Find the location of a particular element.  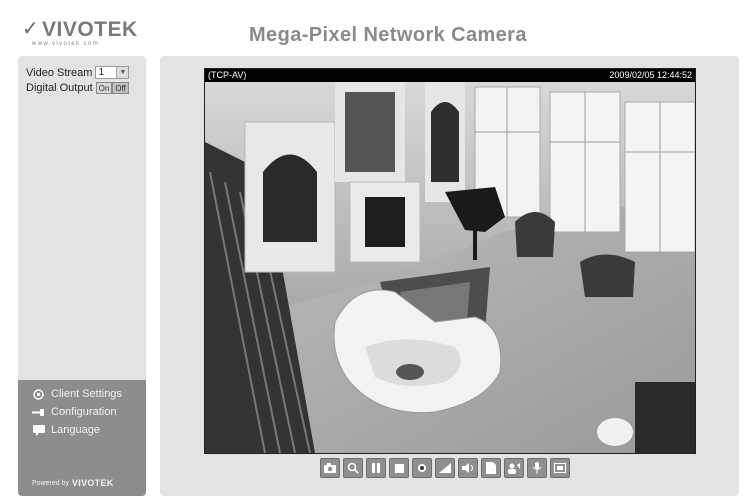

video-stream-value: 1 is located at coordinates (101, 72).